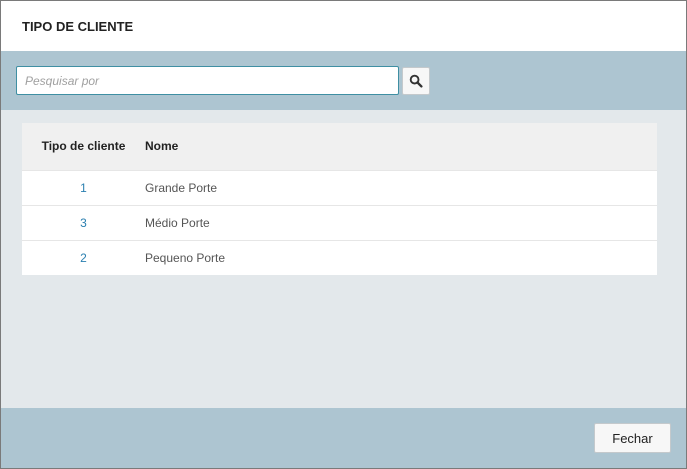  I want to click on cell-tipo: 3, so click(83, 222).